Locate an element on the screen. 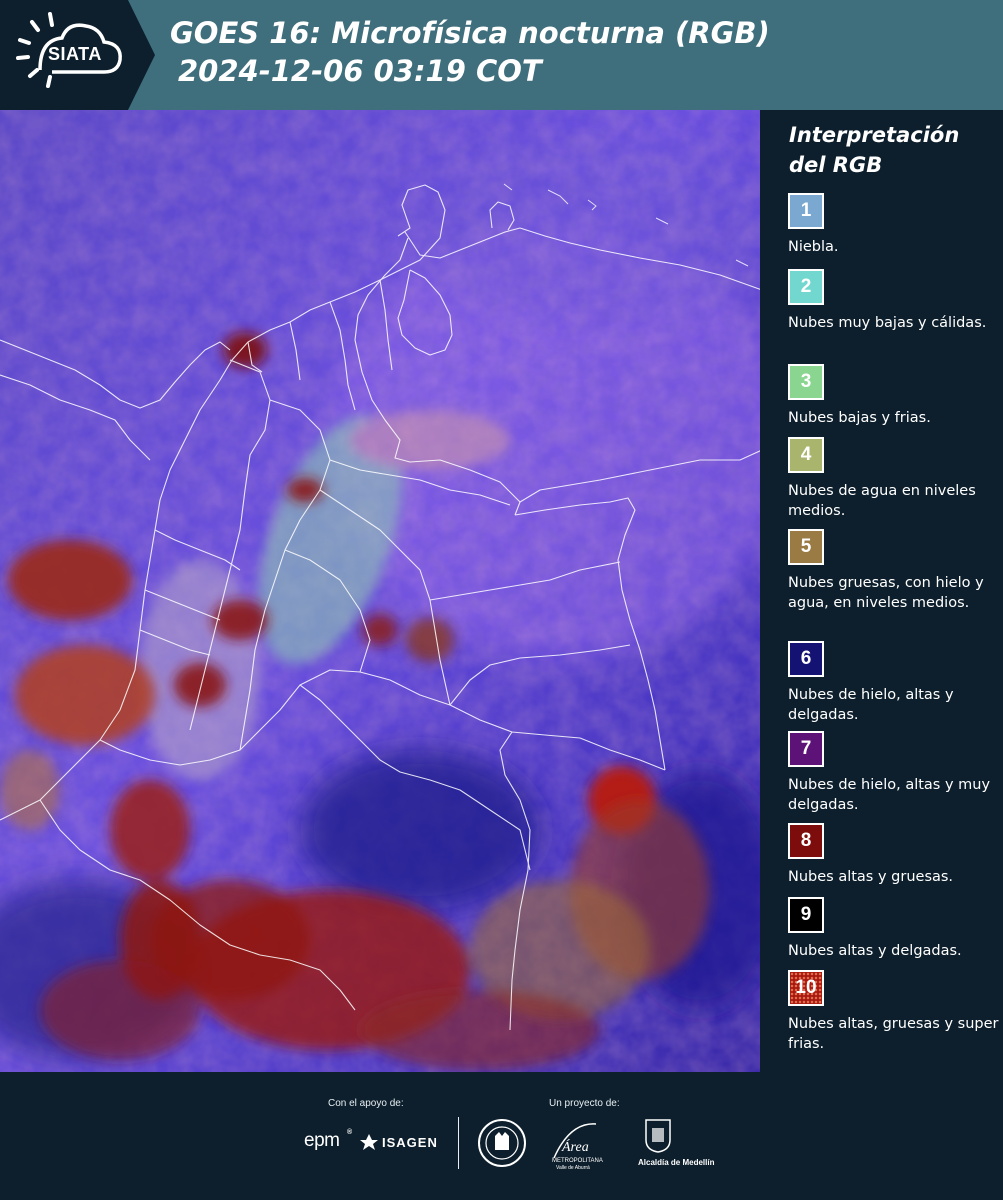  legend-label: Nubes de agua en niveles medios. is located at coordinates (882, 501).